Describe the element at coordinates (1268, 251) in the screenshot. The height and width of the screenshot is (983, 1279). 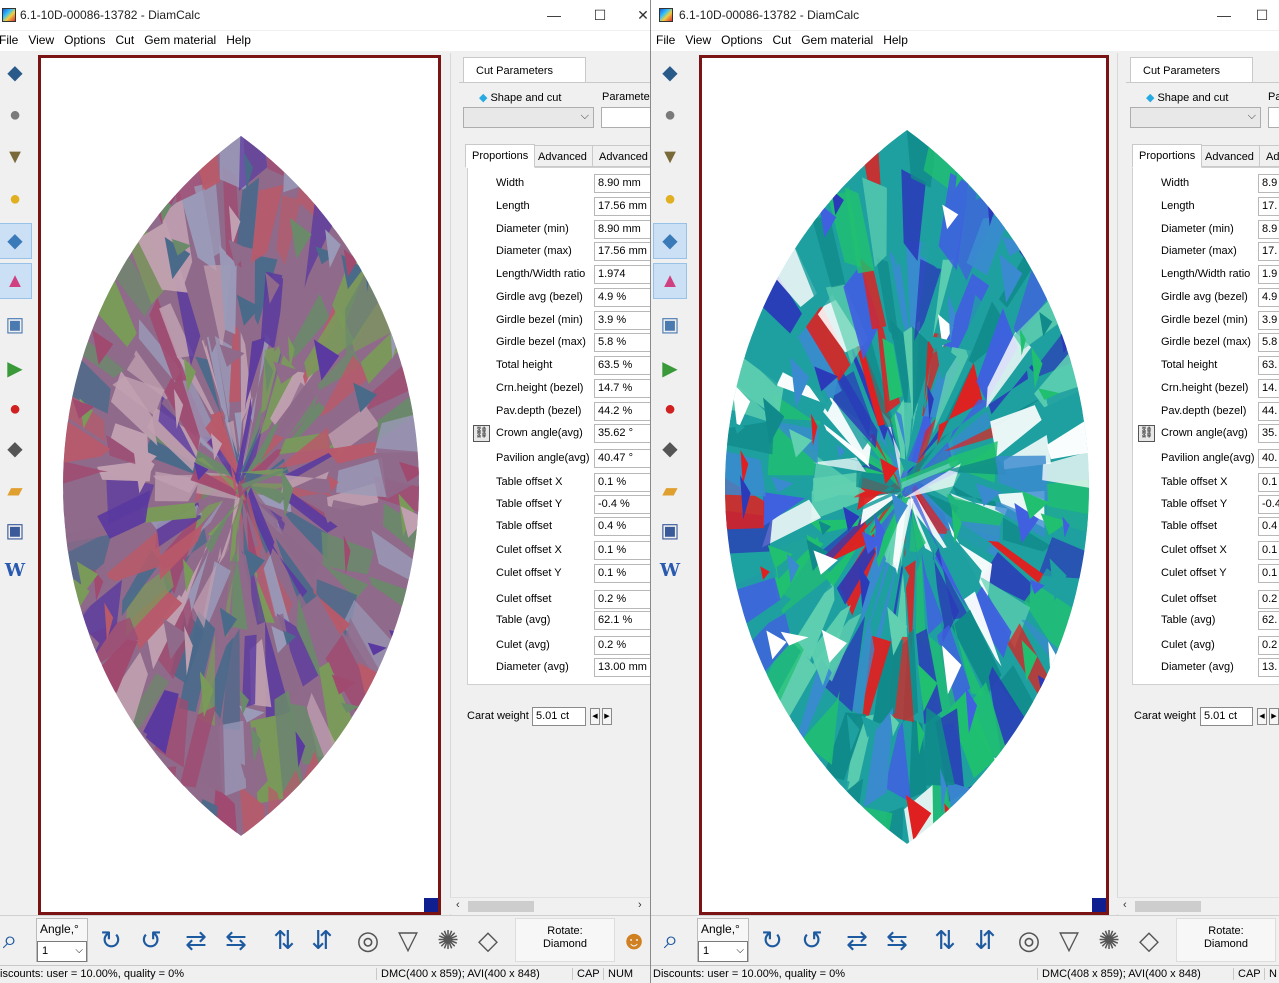
I see `property-value-field: 17.` at that location.